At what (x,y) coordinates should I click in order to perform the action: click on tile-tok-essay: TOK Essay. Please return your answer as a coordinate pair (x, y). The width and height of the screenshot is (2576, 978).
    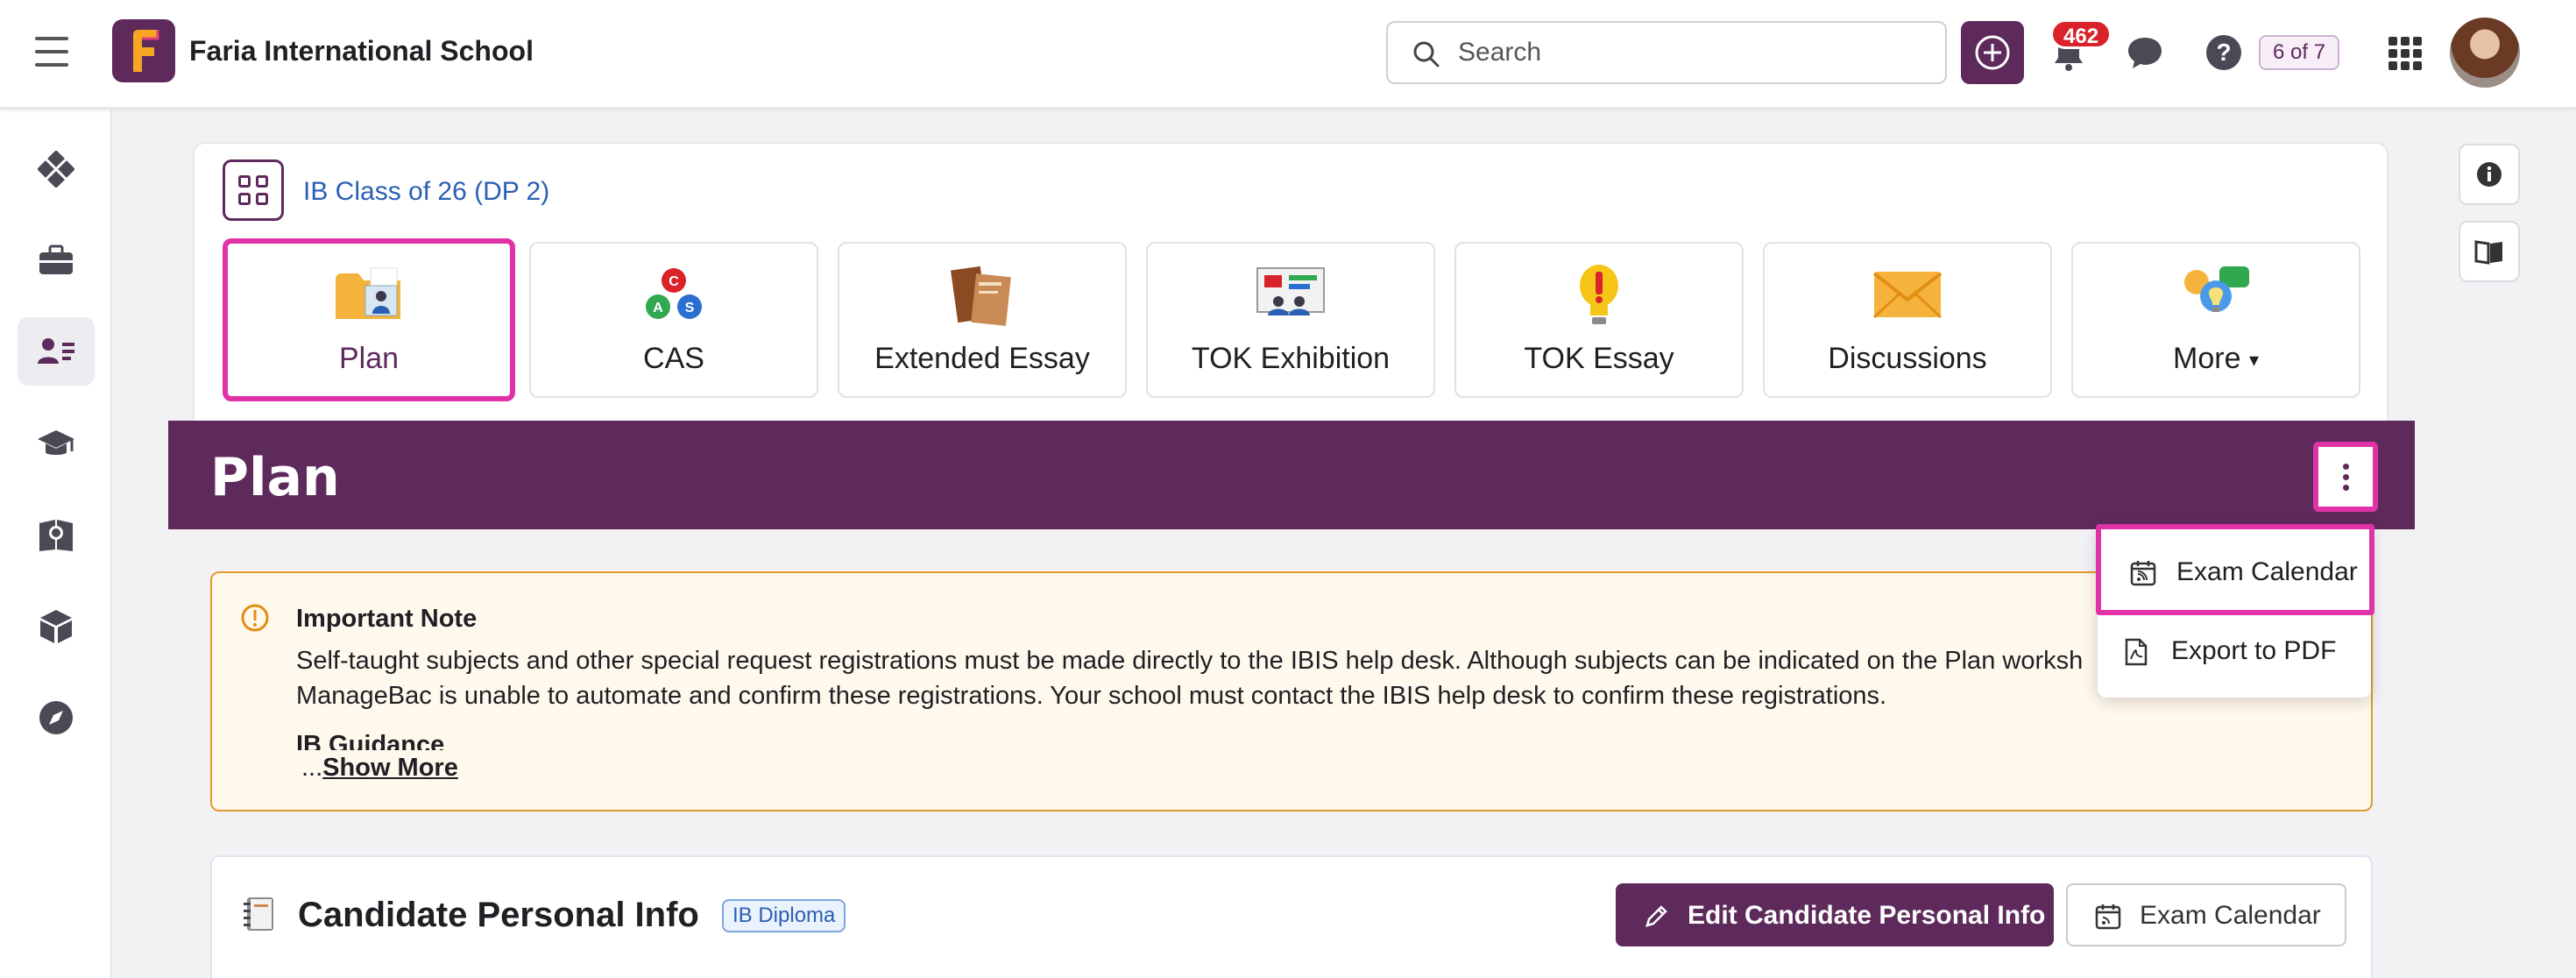
    Looking at the image, I should click on (1599, 320).